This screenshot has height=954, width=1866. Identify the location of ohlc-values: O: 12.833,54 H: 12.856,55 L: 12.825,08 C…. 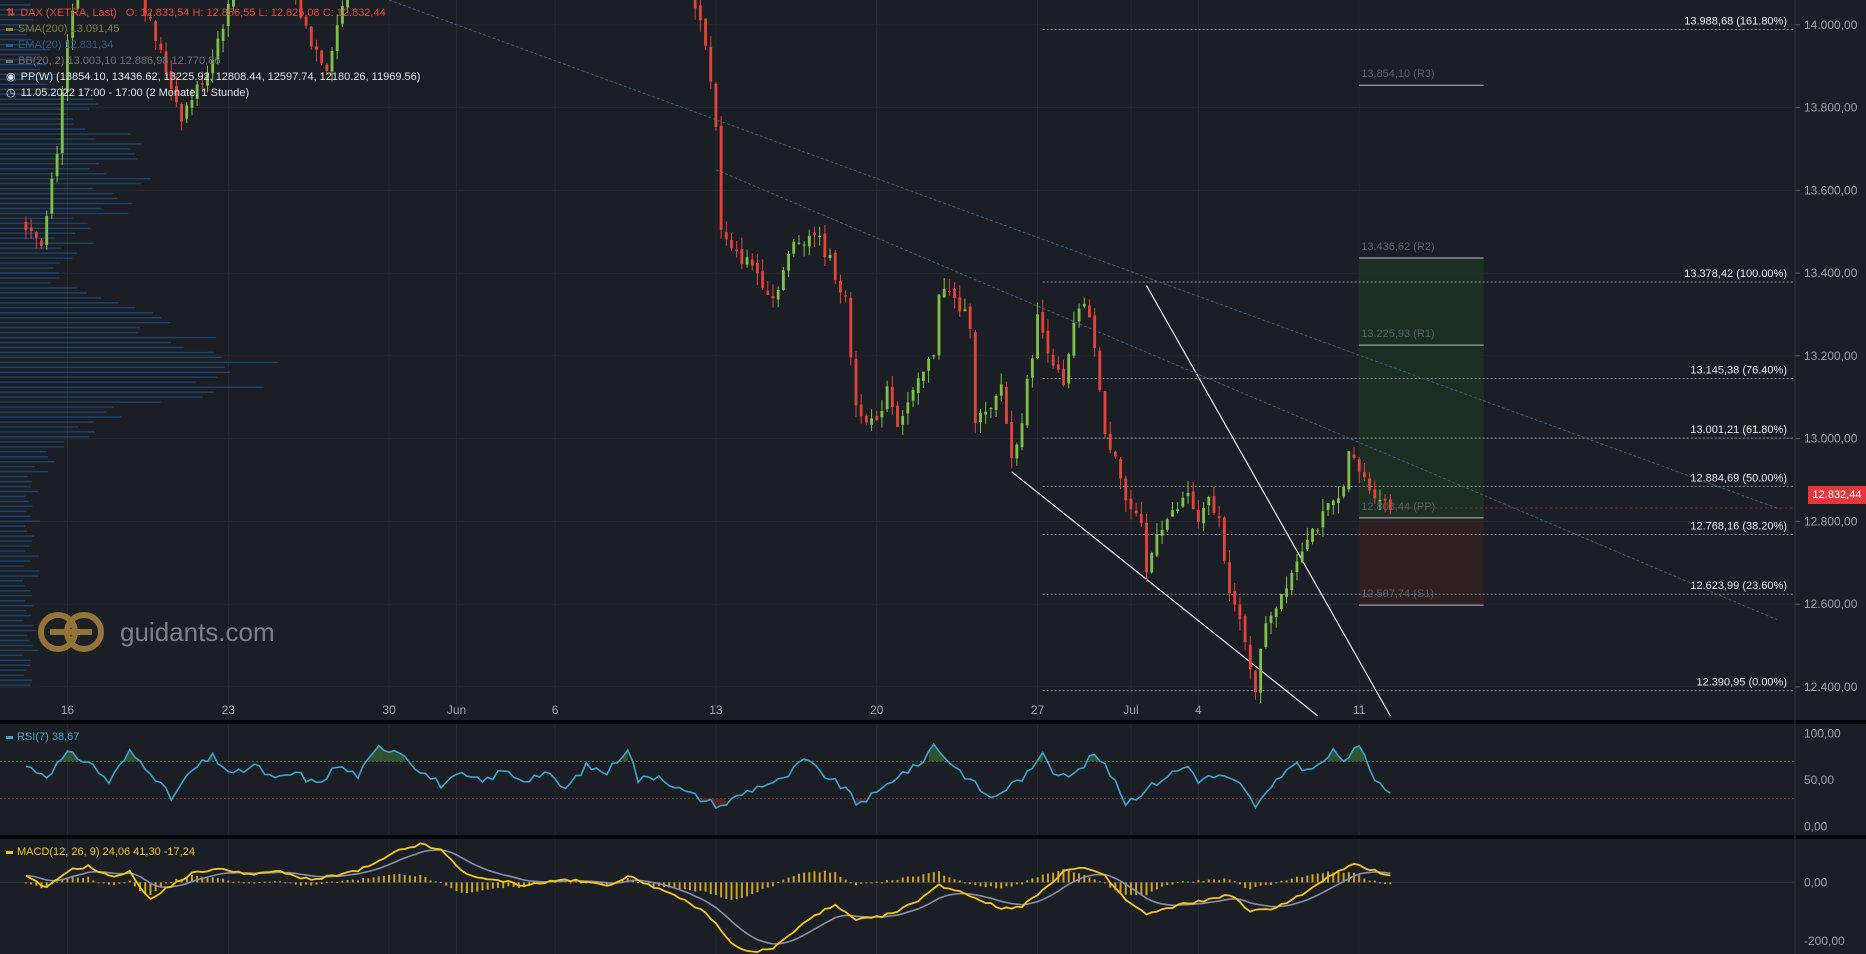
(255, 13).